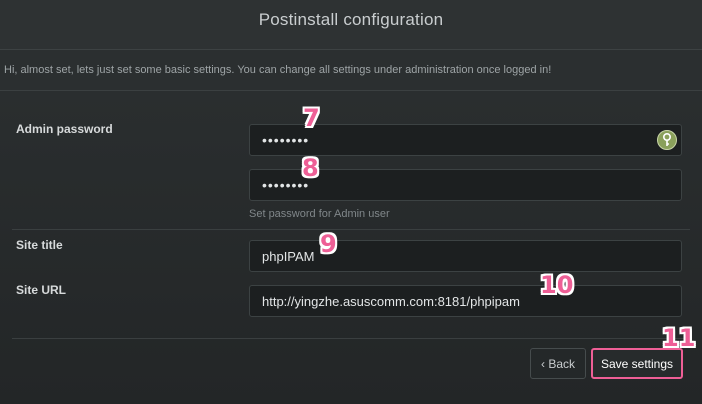 The width and height of the screenshot is (702, 404). I want to click on site-title-input, so click(465, 256).